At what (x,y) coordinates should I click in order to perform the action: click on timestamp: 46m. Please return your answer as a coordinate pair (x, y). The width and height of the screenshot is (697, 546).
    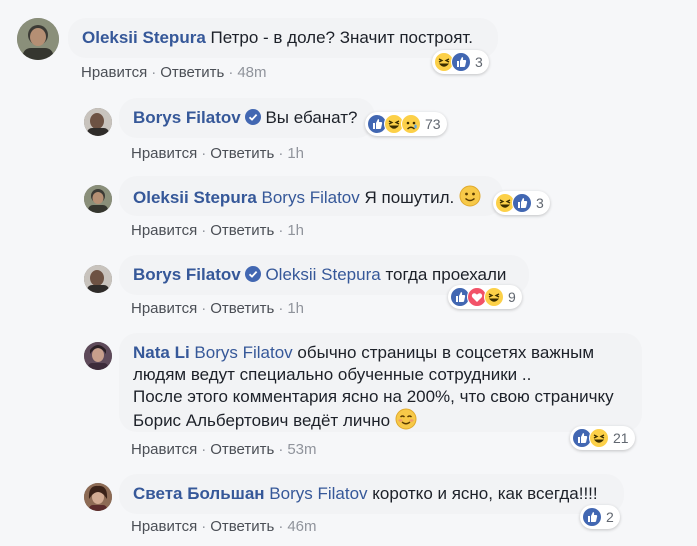
    Looking at the image, I should click on (301, 526).